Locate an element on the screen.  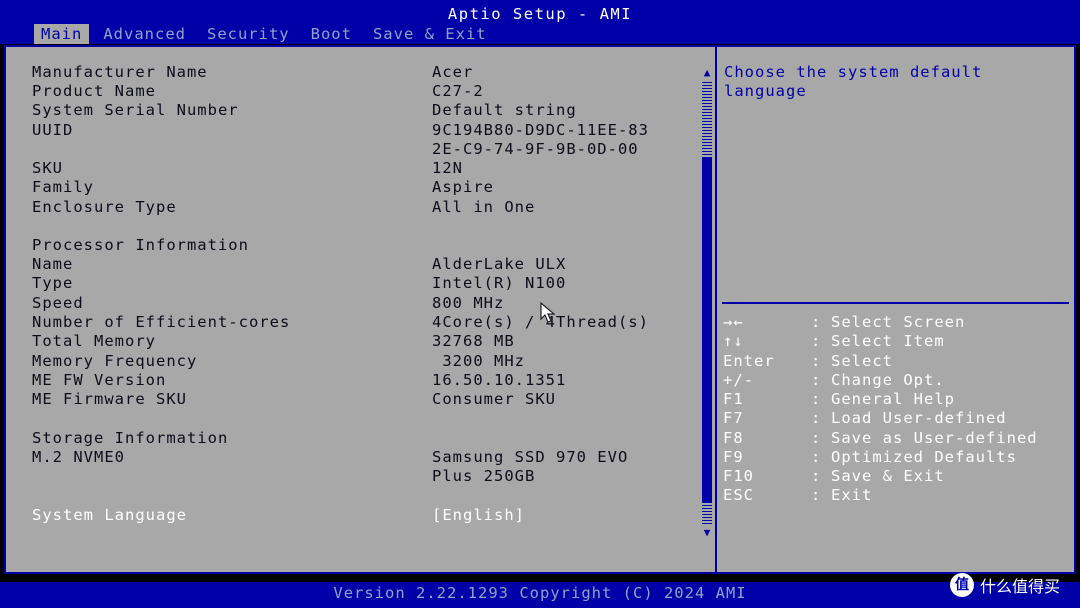
me-fw-label: ME FW Version is located at coordinates (99, 380).